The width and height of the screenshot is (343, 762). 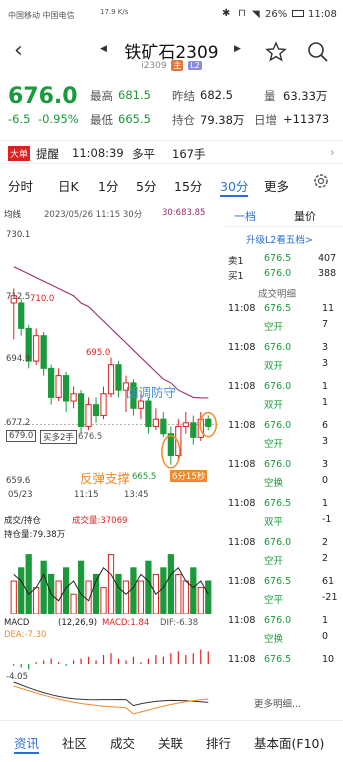 I want to click on y-tick: 659.6, so click(x=18, y=481).